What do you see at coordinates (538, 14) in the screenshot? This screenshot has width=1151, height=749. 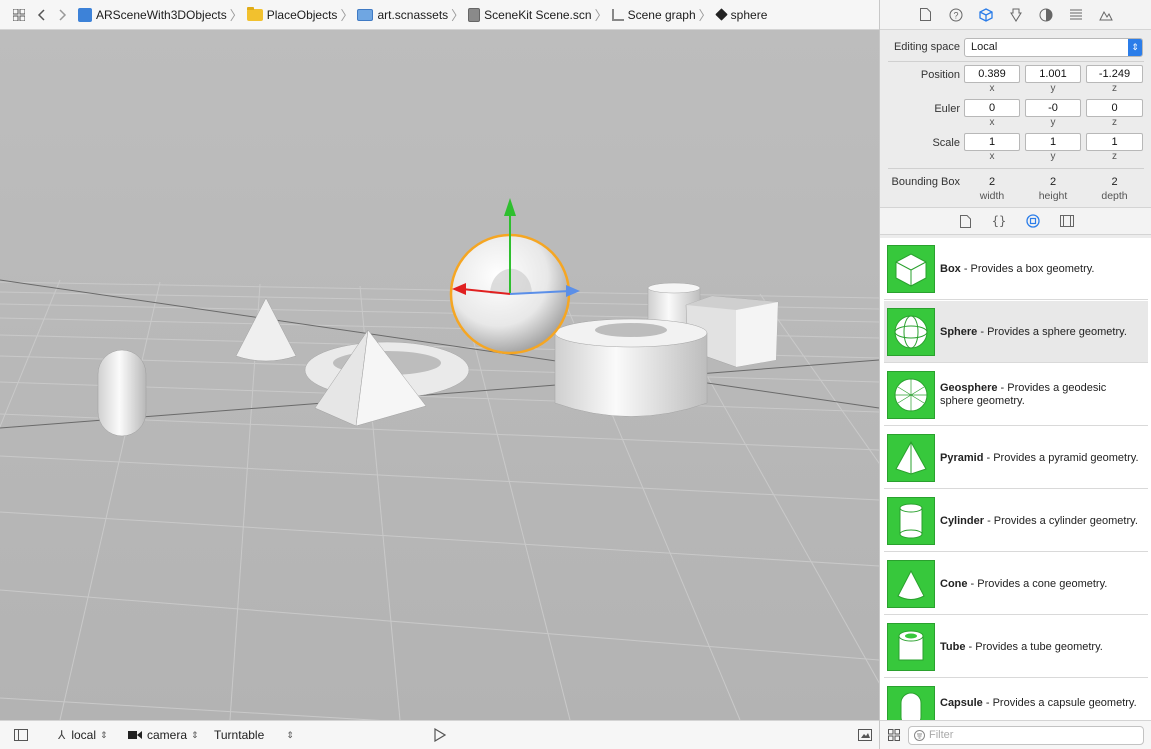 I see `breadcrumb-scene-file: SceneKit Scene.scn 〉` at bounding box center [538, 14].